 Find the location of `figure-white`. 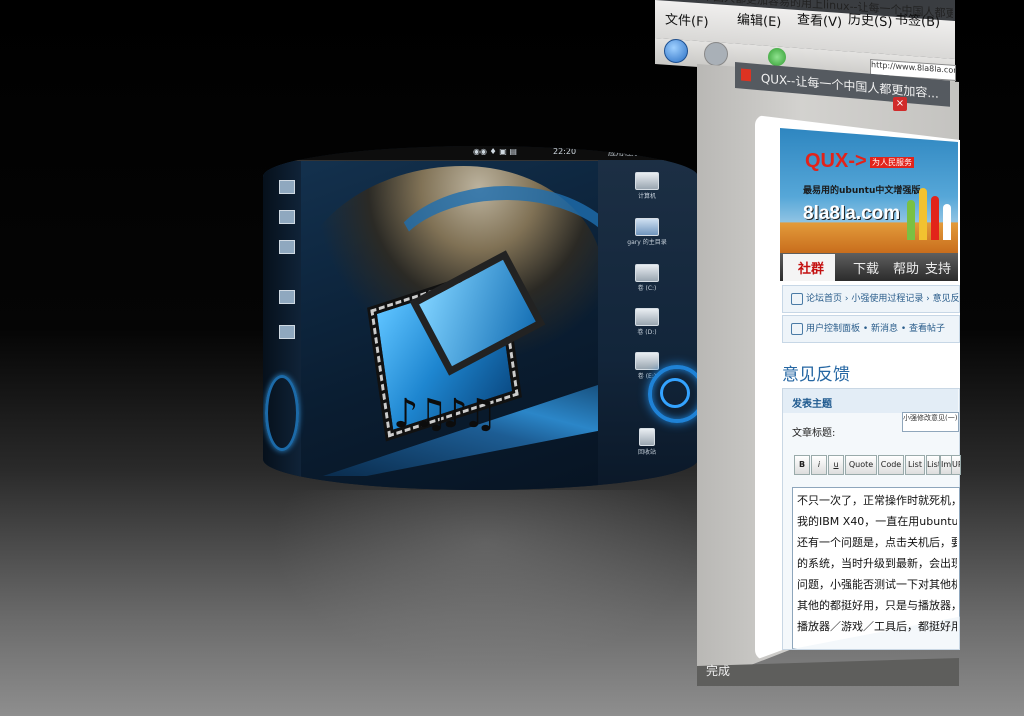

figure-white is located at coordinates (947, 222).